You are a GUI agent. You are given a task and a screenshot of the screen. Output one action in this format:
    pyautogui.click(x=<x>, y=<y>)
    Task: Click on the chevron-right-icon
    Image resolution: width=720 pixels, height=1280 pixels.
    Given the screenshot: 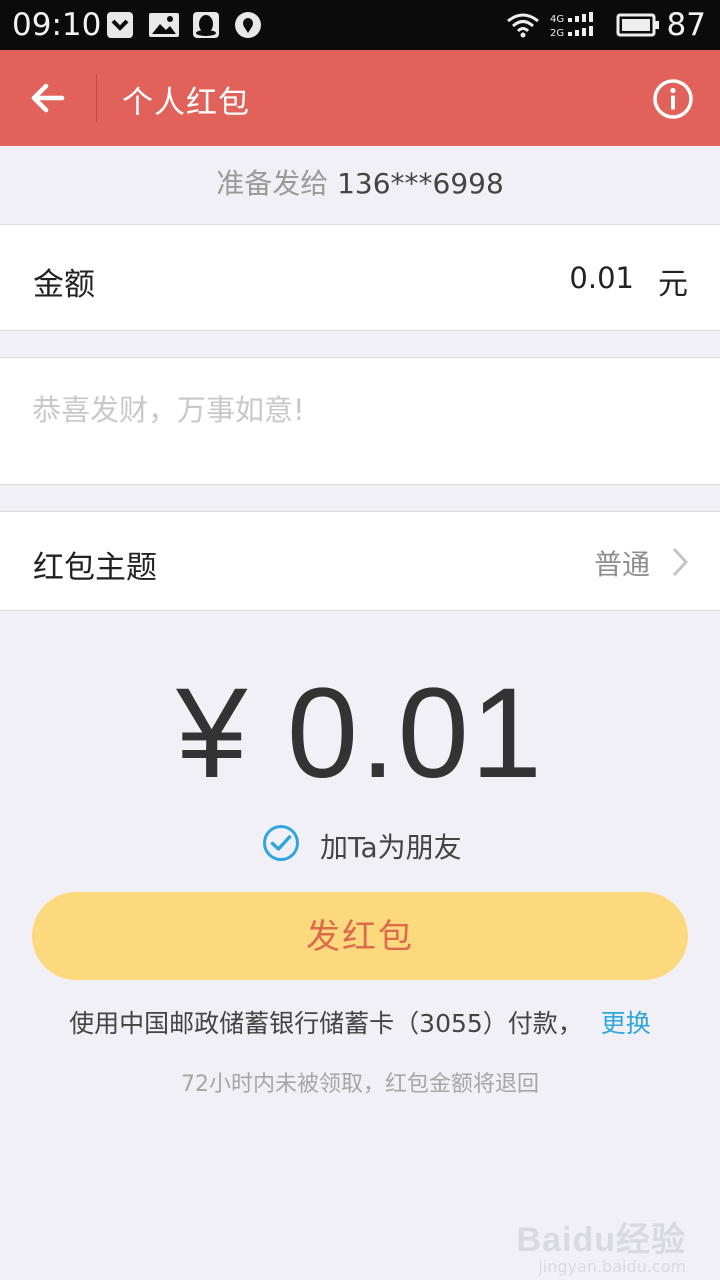 What is the action you would take?
    pyautogui.click(x=680, y=562)
    